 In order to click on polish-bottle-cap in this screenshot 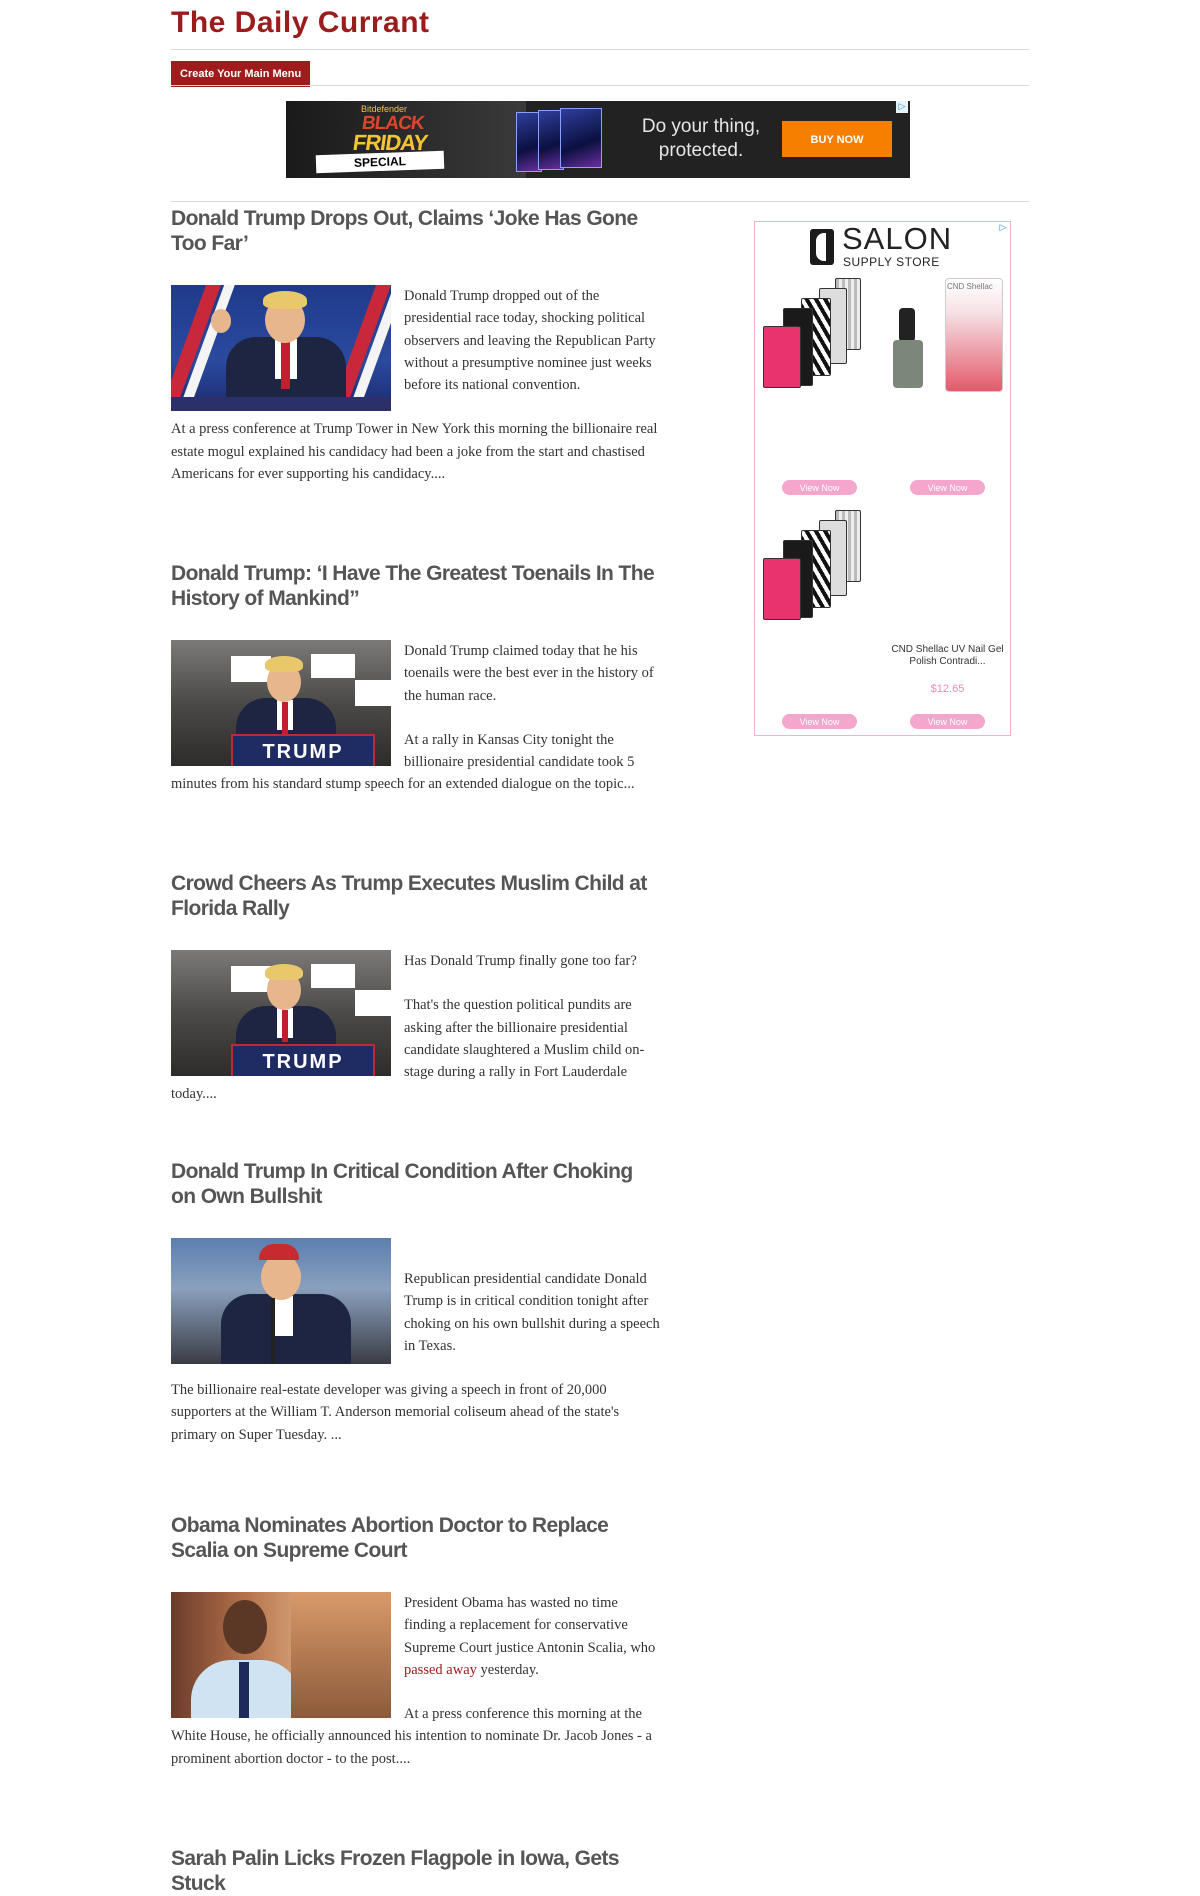, I will do `click(907, 325)`.